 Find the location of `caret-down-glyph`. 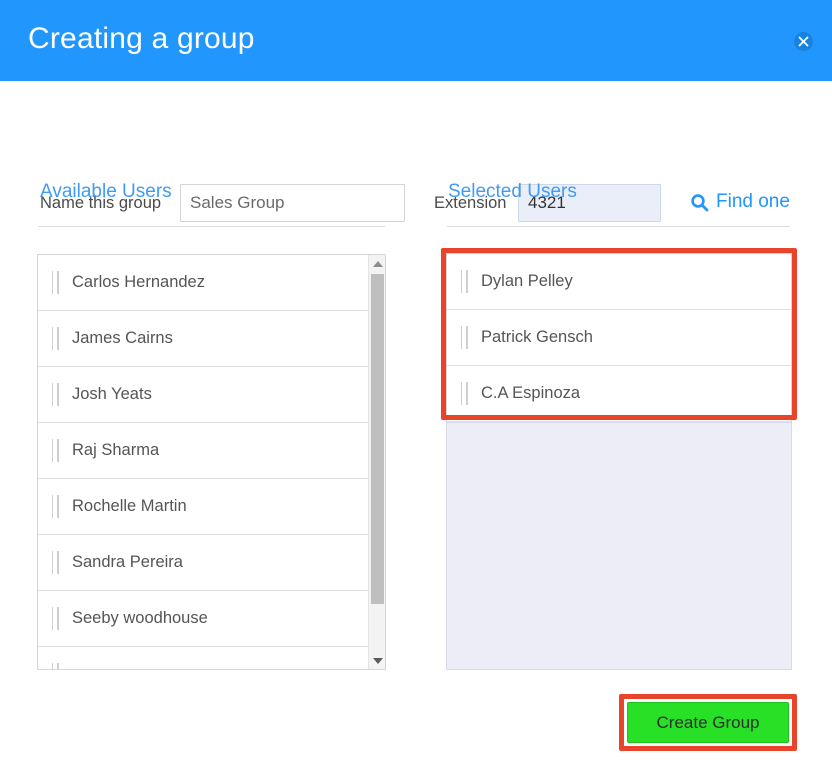

caret-down-glyph is located at coordinates (377, 660).